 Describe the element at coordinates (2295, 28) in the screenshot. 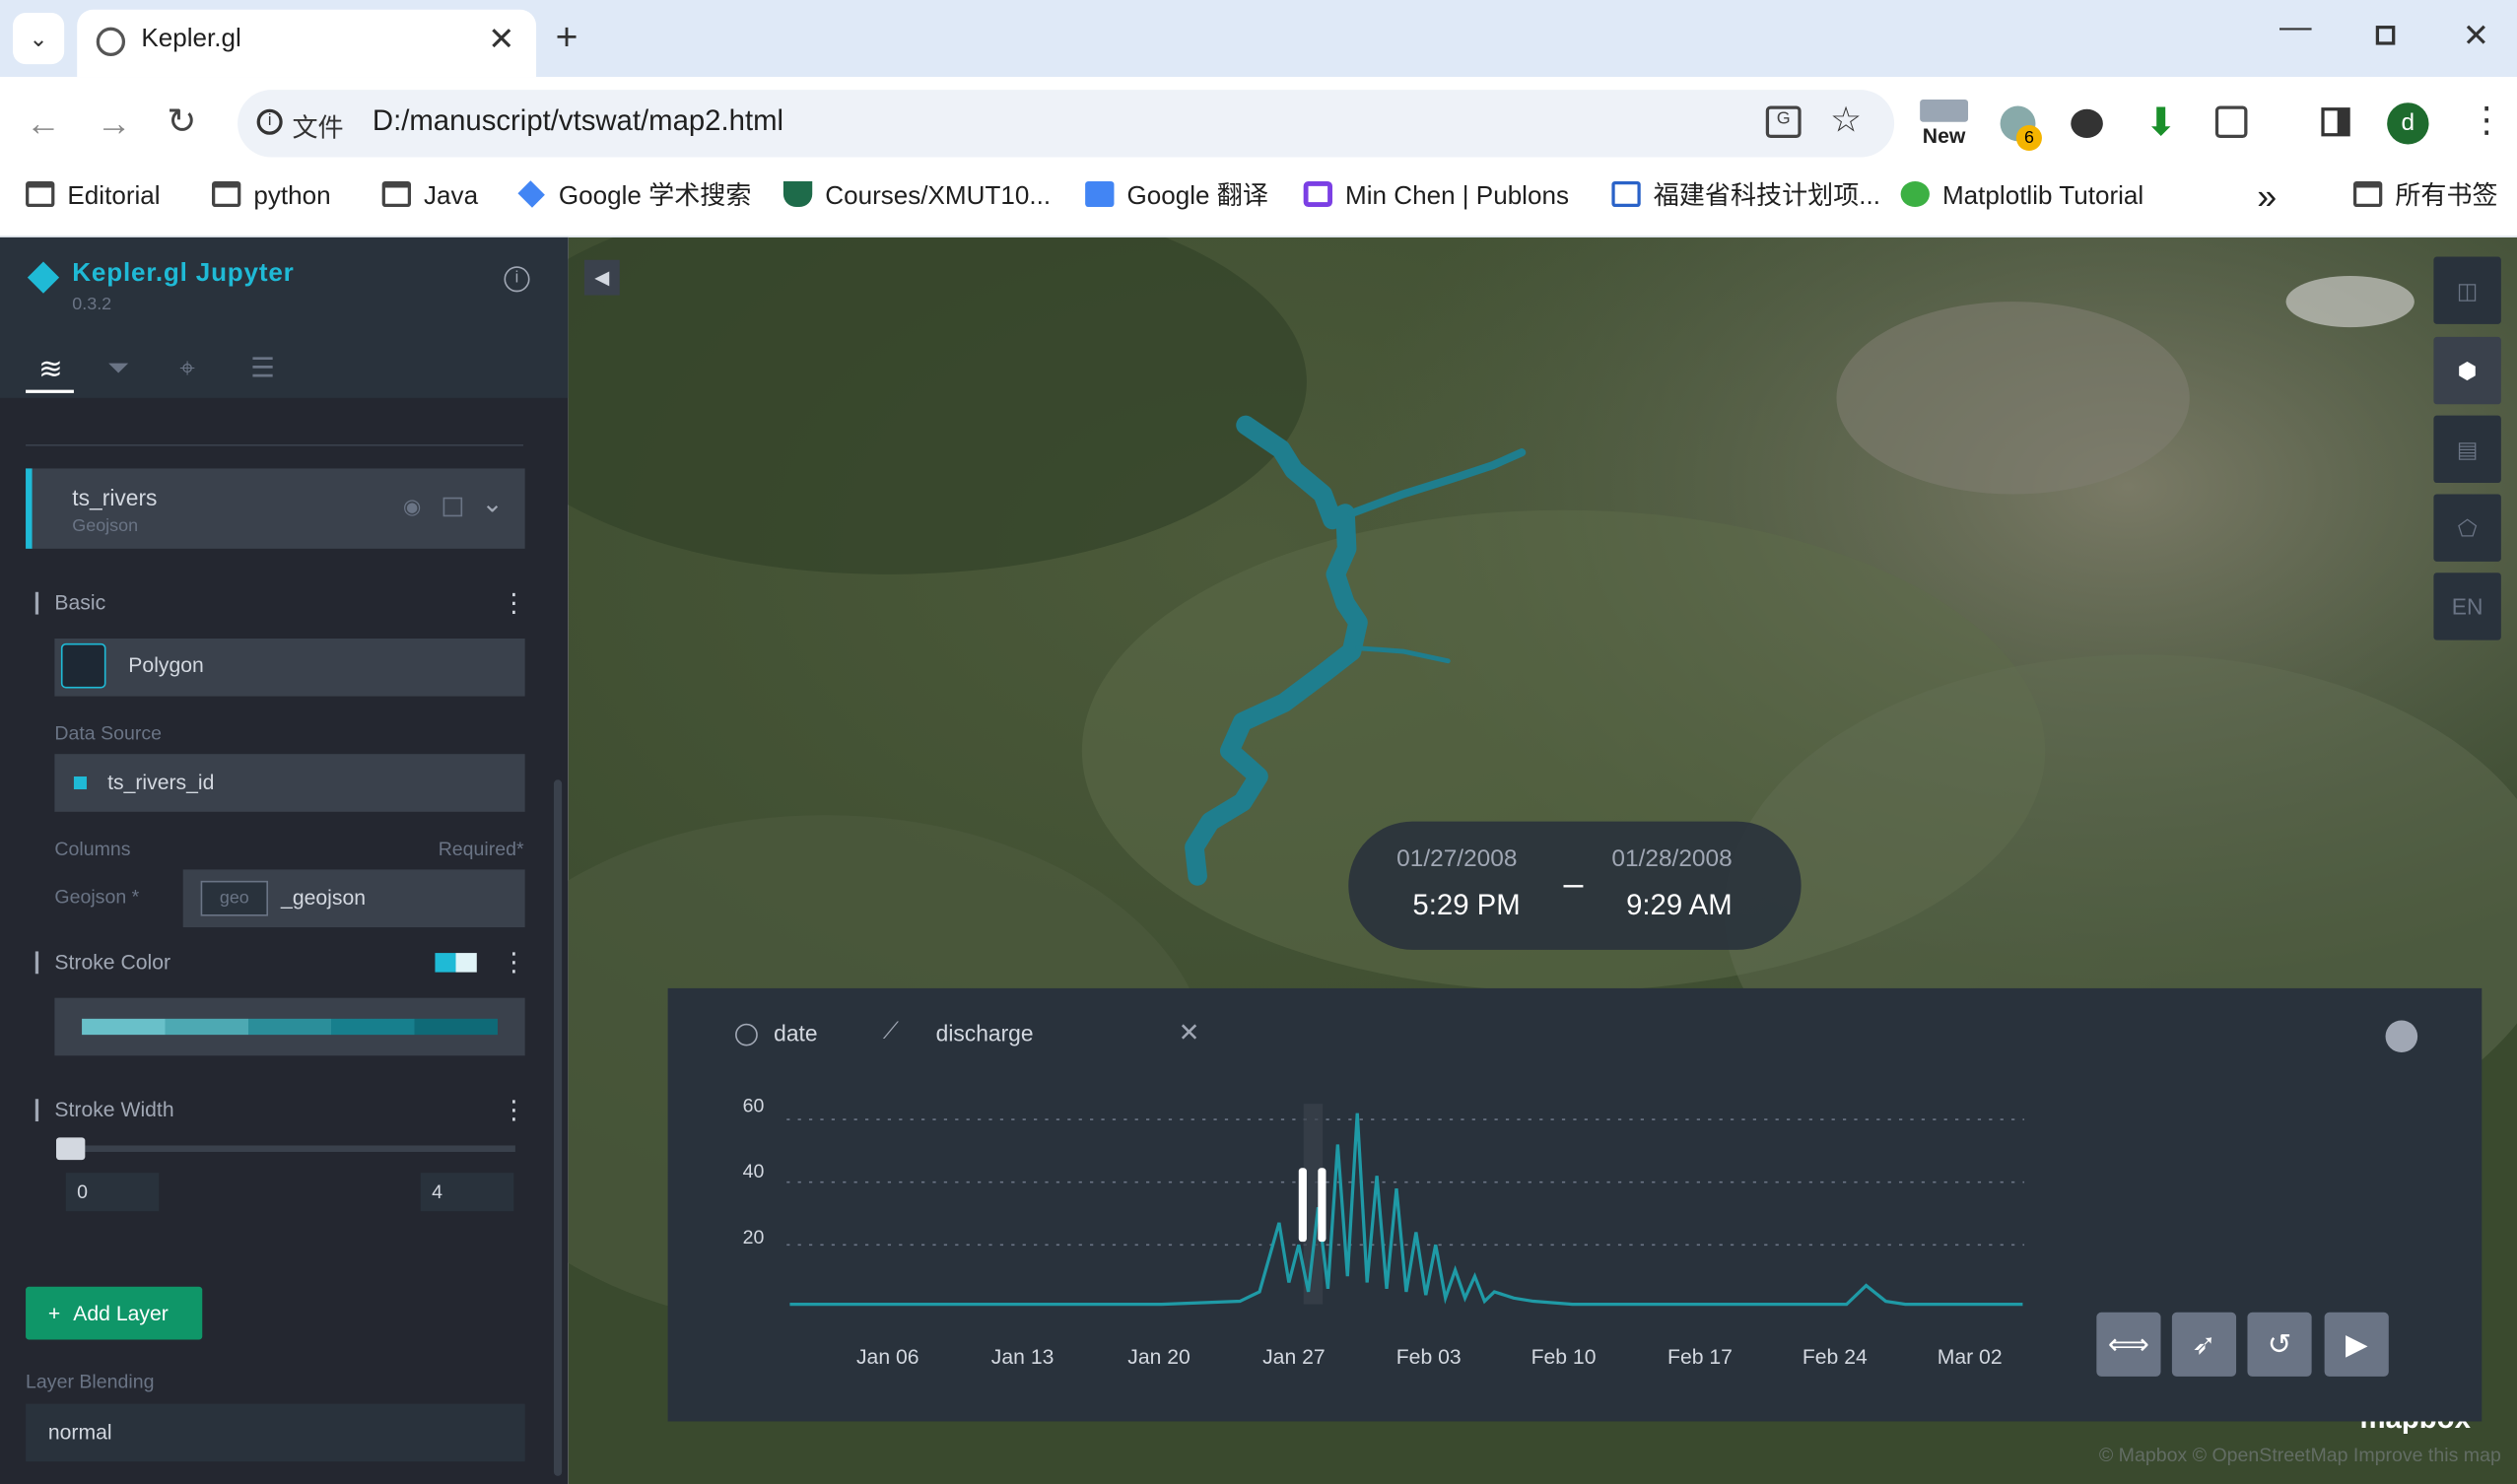

I see `minimize-button: —` at that location.